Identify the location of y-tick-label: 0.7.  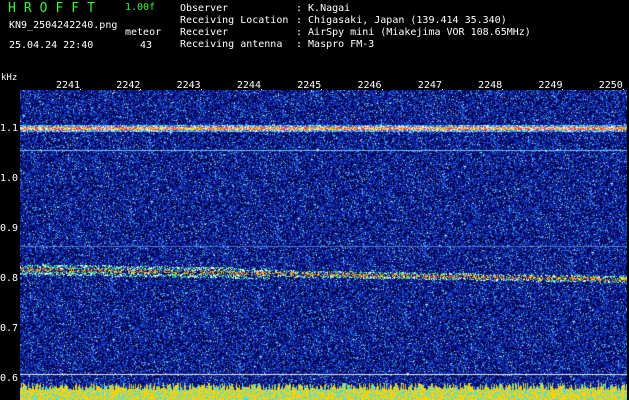
(9, 328).